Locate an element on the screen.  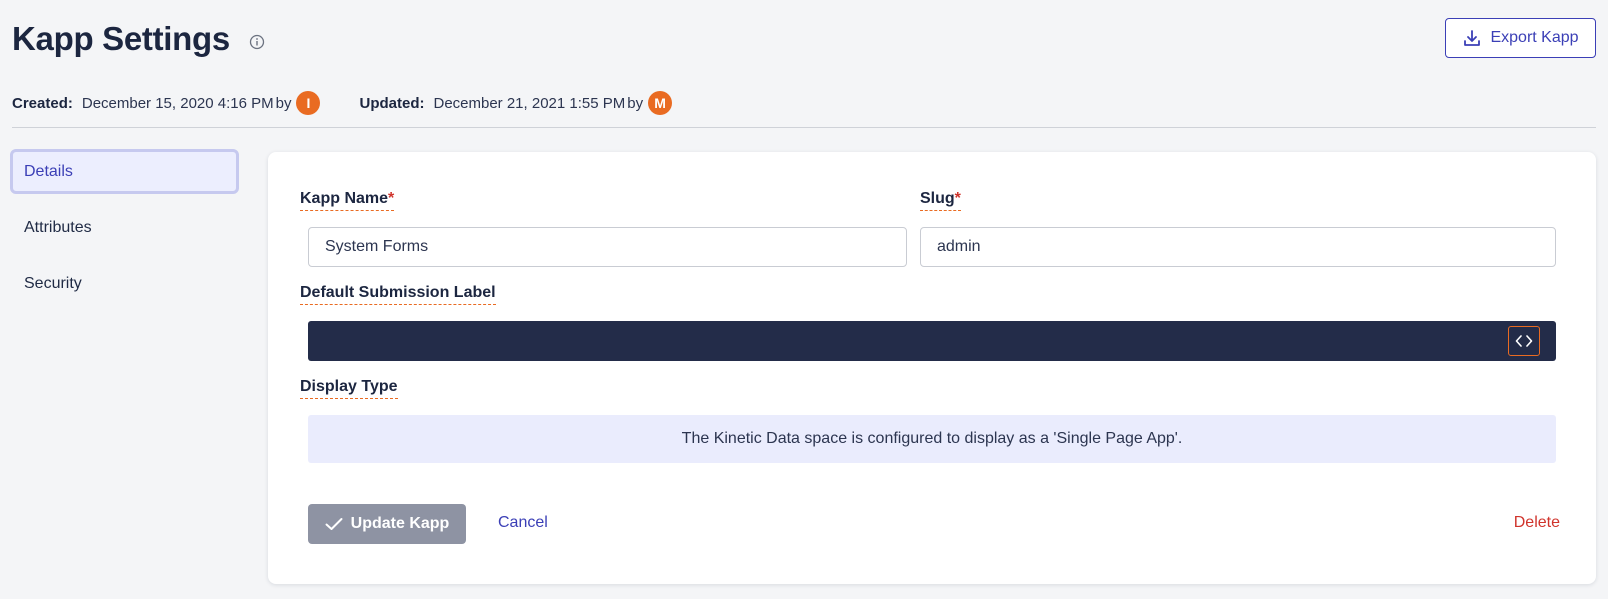
update-kapp-button: Update Kapp is located at coordinates (387, 524).